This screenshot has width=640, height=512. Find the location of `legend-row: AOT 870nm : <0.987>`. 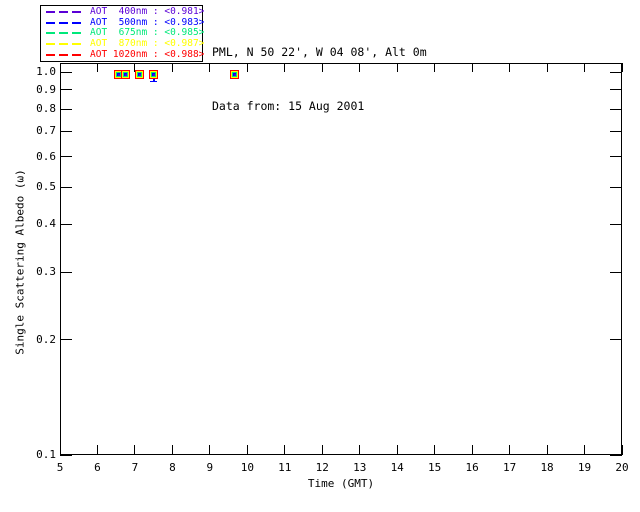

legend-row: AOT 870nm : <0.987> is located at coordinates (123, 44).